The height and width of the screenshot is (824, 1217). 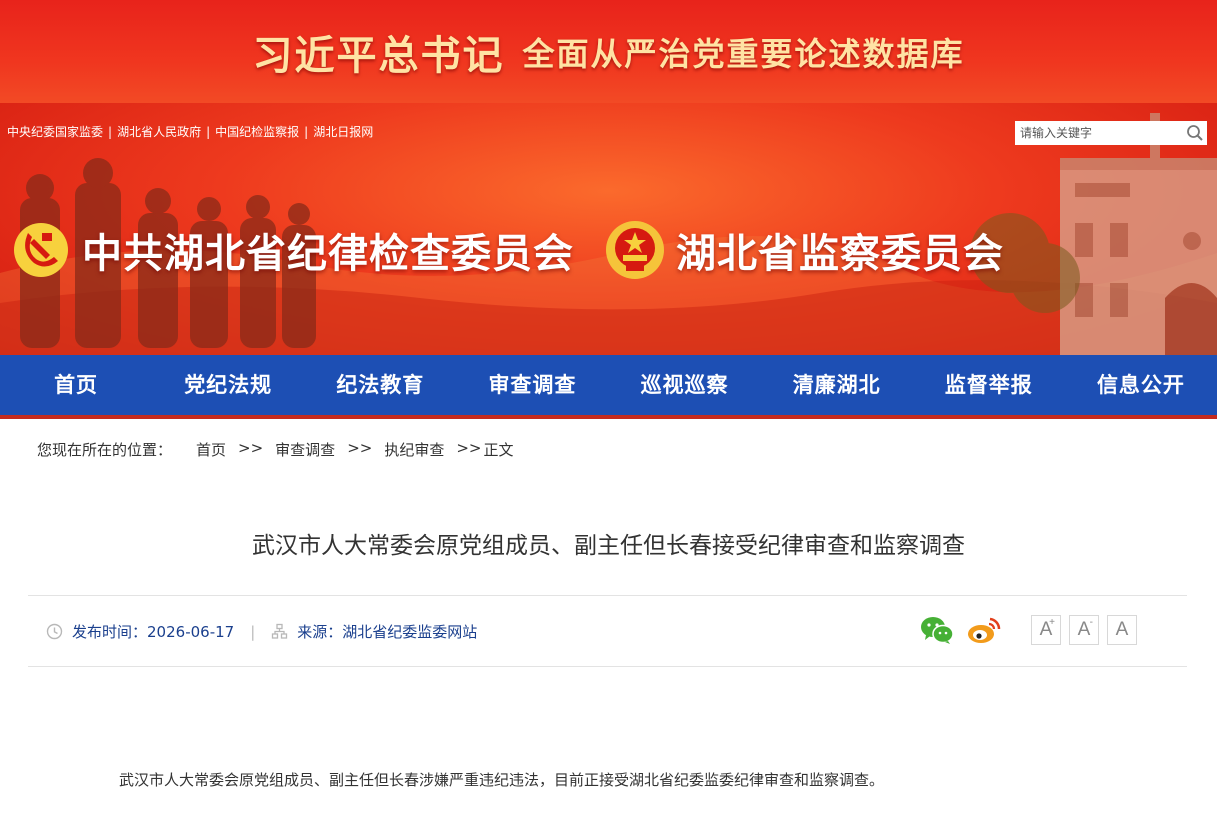 I want to click on nav-home: 首页, so click(x=76, y=385).